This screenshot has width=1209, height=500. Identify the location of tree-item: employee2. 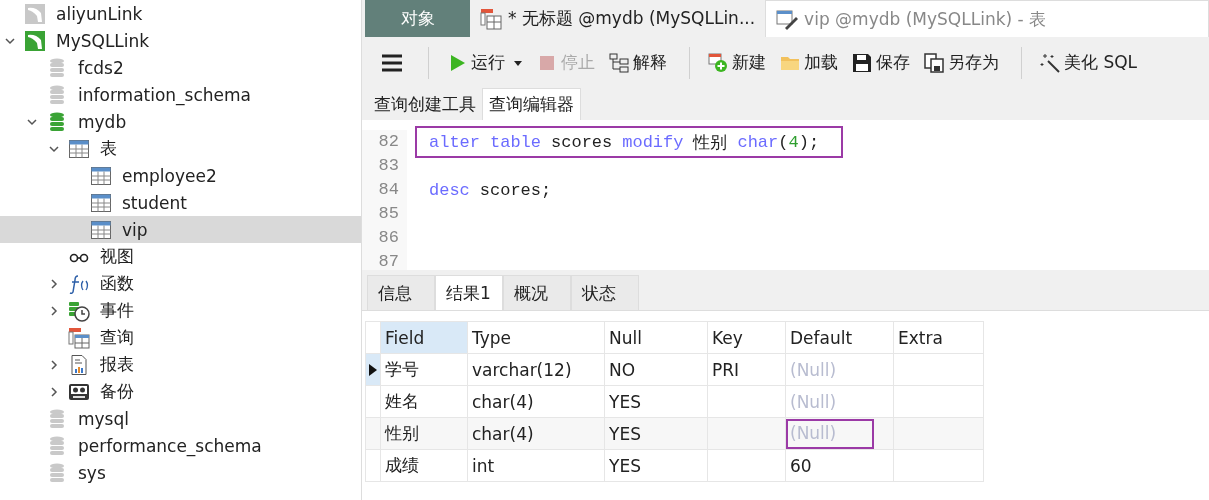
(169, 175).